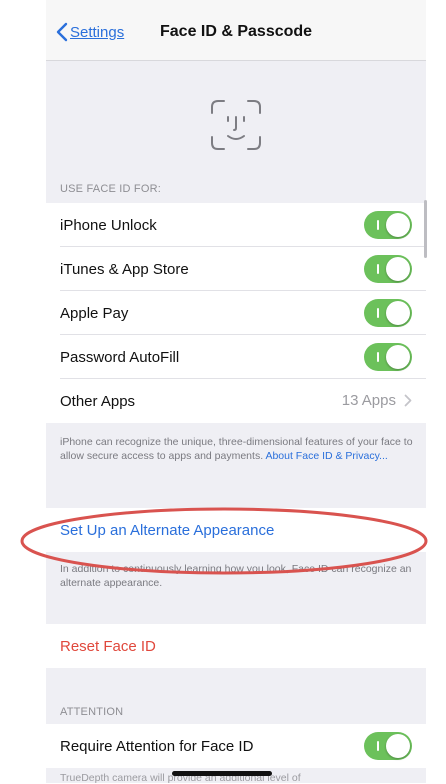 The image size is (446, 784). What do you see at coordinates (98, 401) in the screenshot?
I see `row-label: Other Apps` at bounding box center [98, 401].